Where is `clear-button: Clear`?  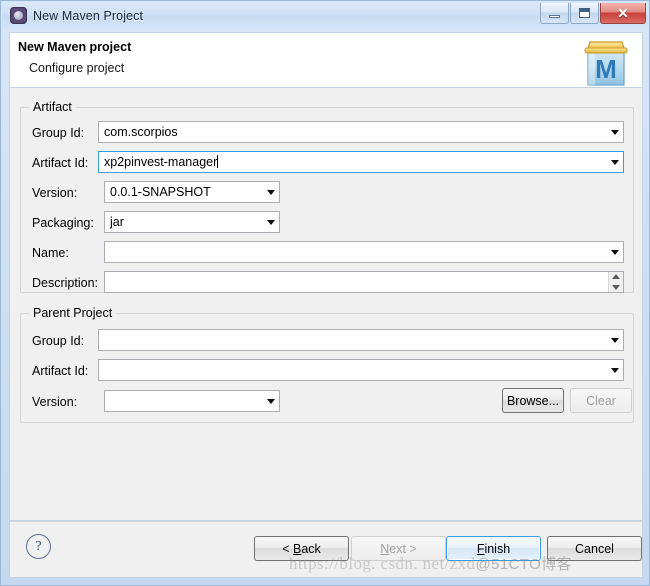 clear-button: Clear is located at coordinates (601, 400).